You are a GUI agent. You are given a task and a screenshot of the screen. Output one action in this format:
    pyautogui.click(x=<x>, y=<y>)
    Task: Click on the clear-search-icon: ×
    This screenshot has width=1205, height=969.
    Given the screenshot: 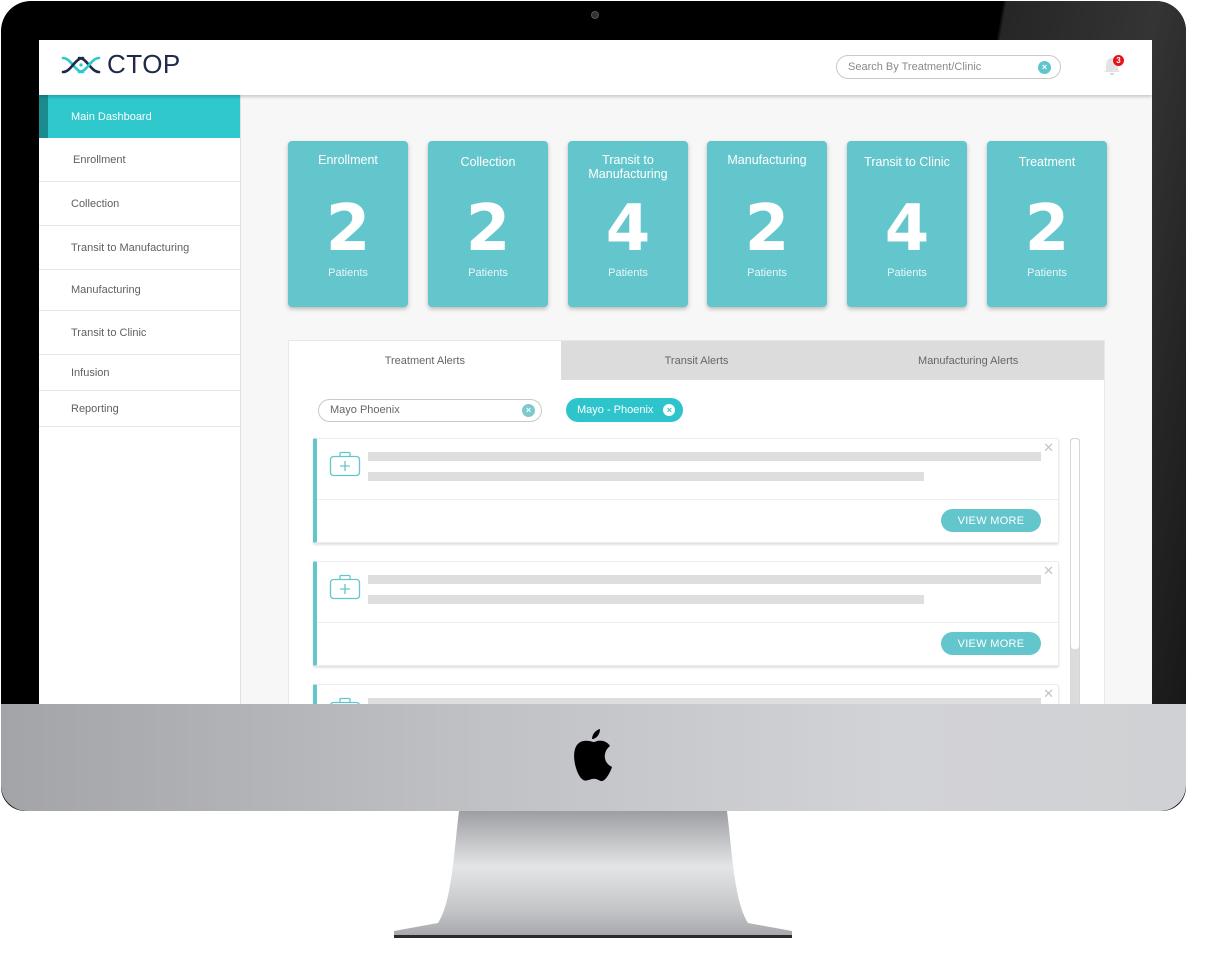 What is the action you would take?
    pyautogui.click(x=1044, y=67)
    